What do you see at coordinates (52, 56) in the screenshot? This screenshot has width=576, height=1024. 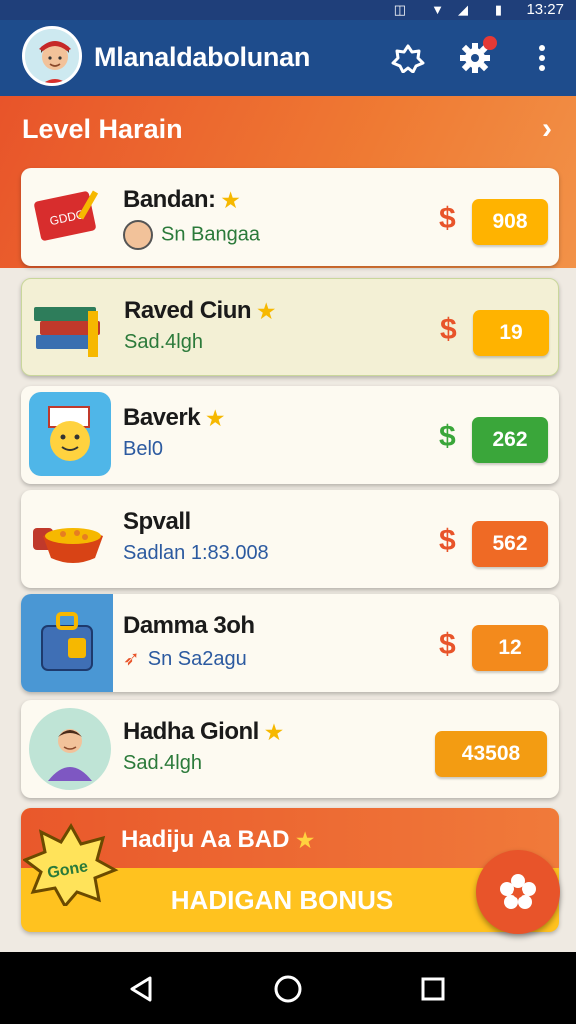 I see `user-avatar` at bounding box center [52, 56].